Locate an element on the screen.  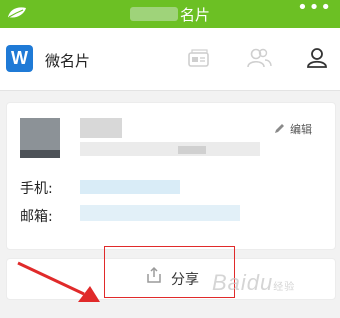
watermark-sub: 经验 is located at coordinates (284, 287).